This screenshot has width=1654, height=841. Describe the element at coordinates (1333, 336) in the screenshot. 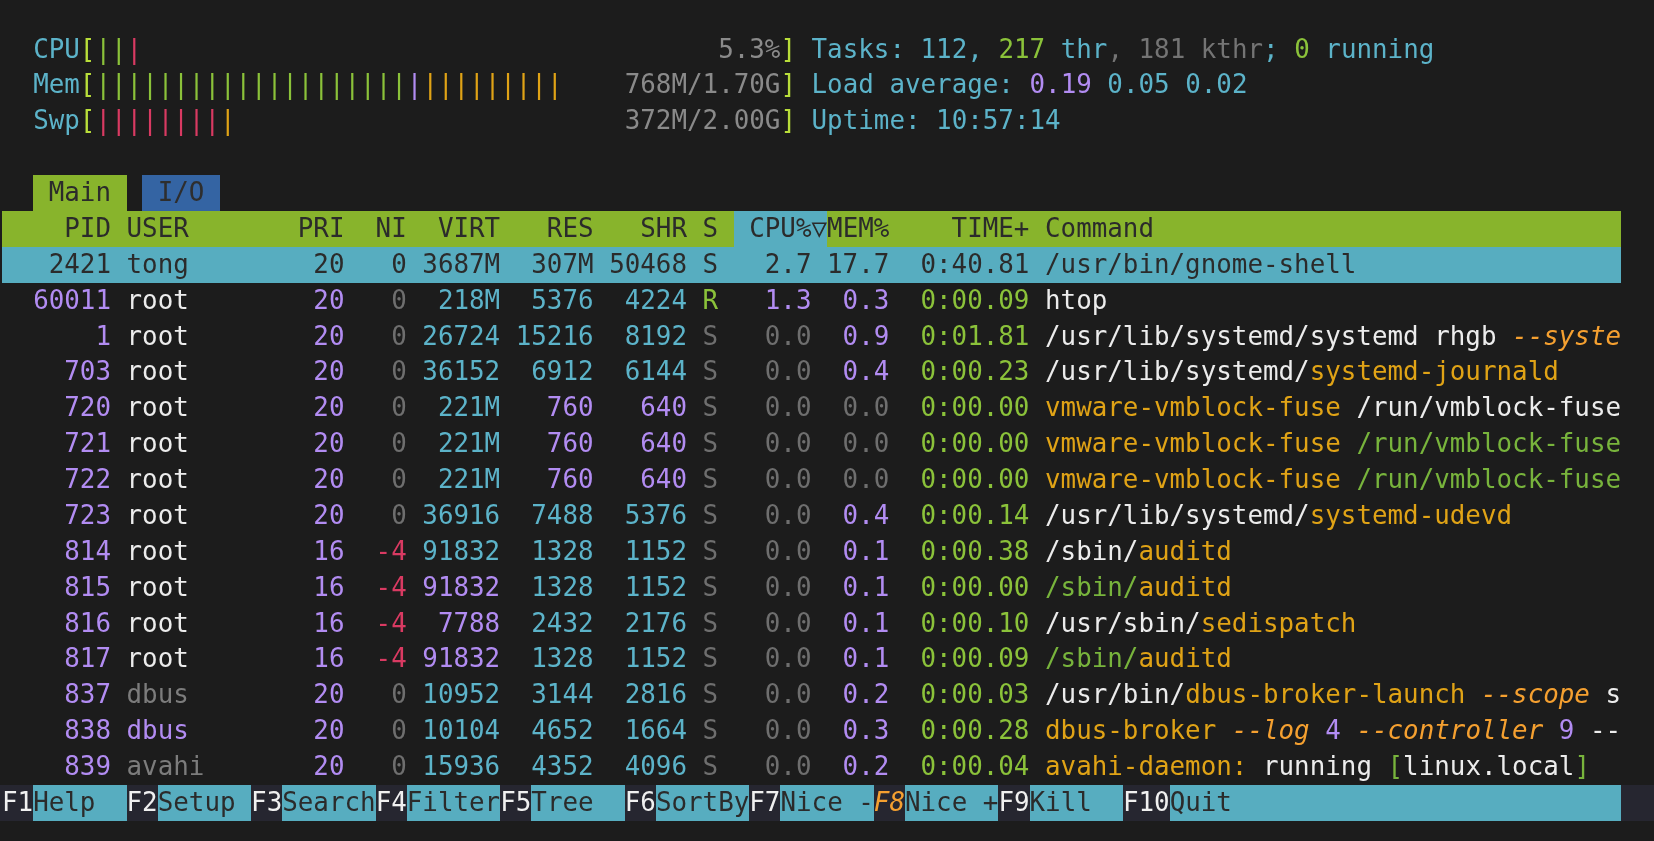

I see `table-cell-text: /usr/lib/systemd/systemd rhgb --syste` at that location.